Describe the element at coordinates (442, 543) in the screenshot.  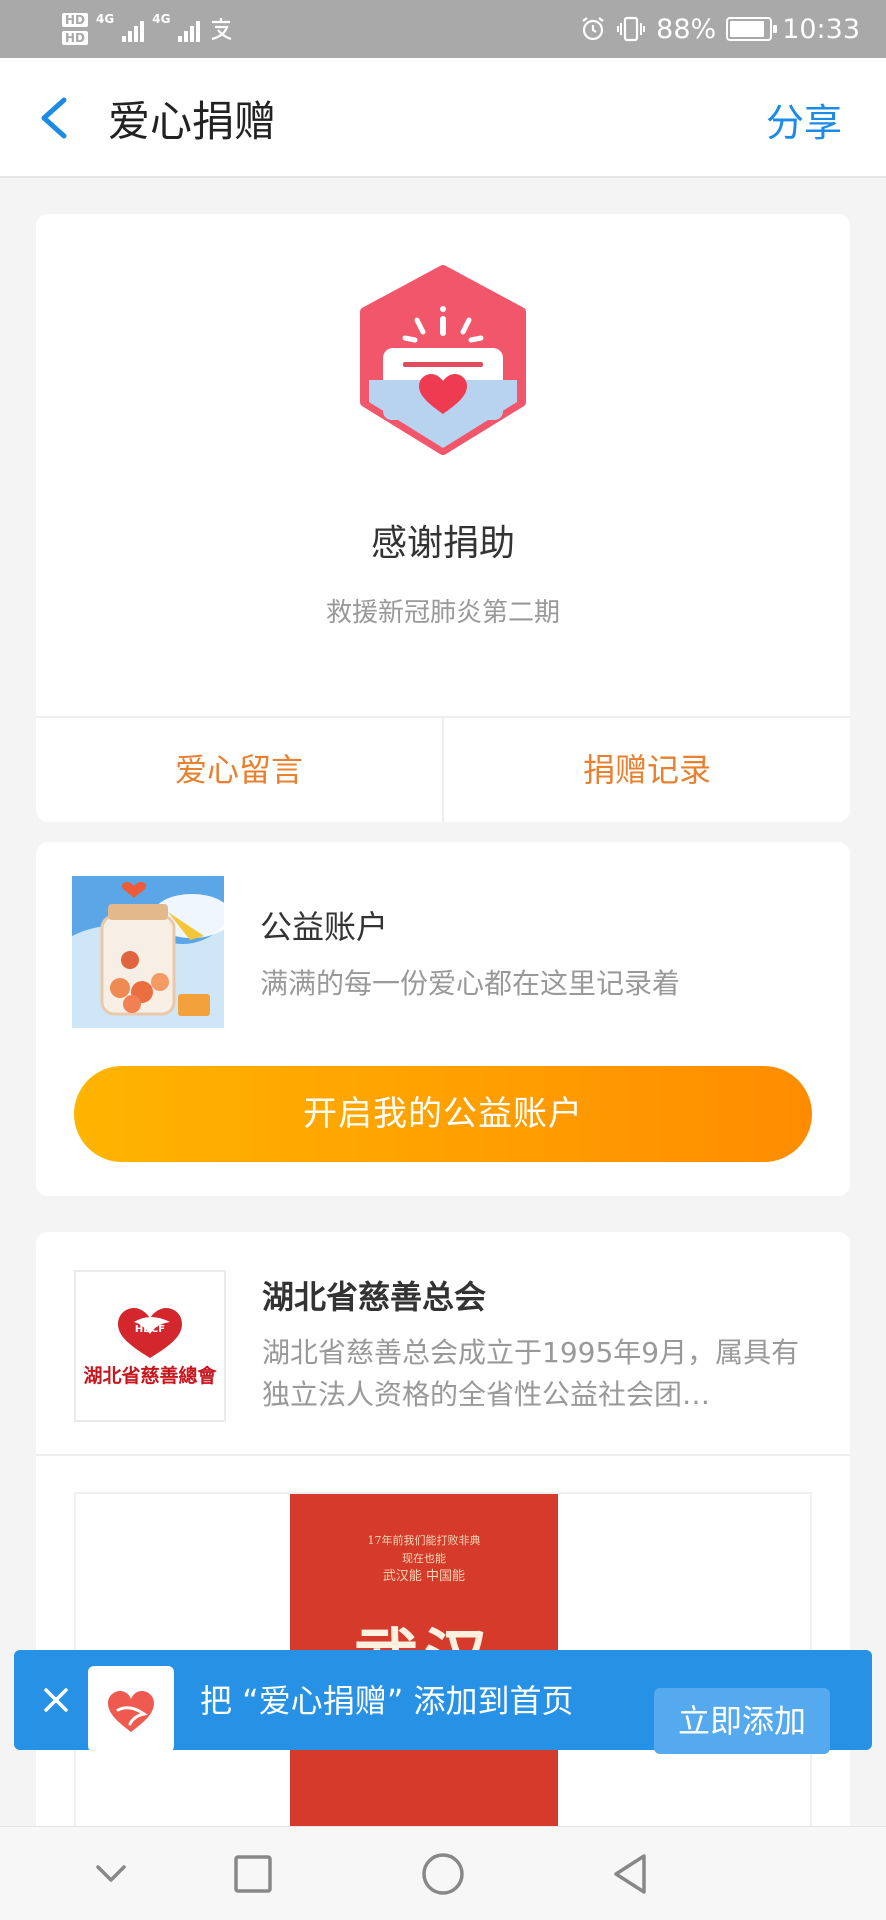
I see `thanks-text: 感谢捐助` at that location.